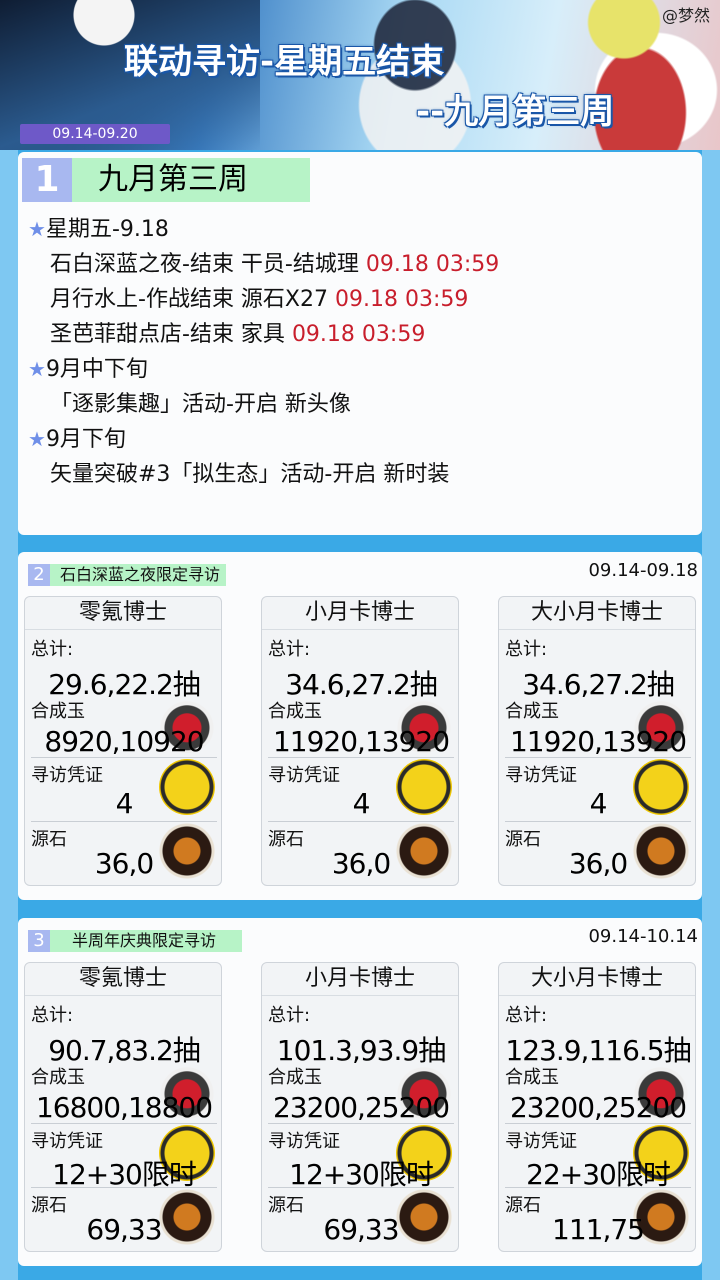 The width and height of the screenshot is (720, 1280). I want to click on banner-title-line1: 联动寻访-星期五结束, so click(284, 62).